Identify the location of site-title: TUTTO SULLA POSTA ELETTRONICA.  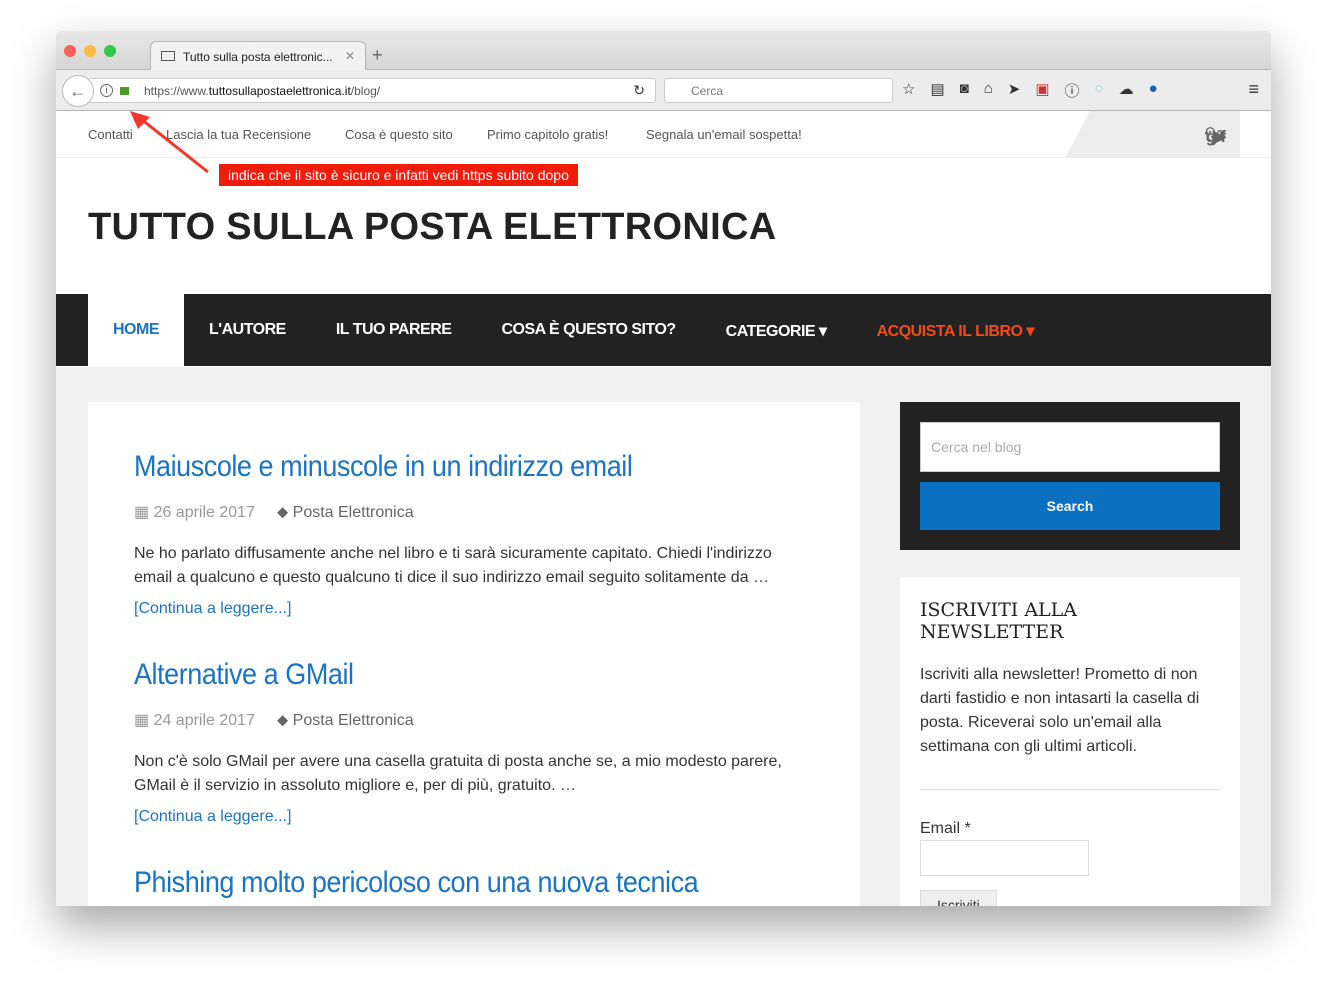
(432, 227).